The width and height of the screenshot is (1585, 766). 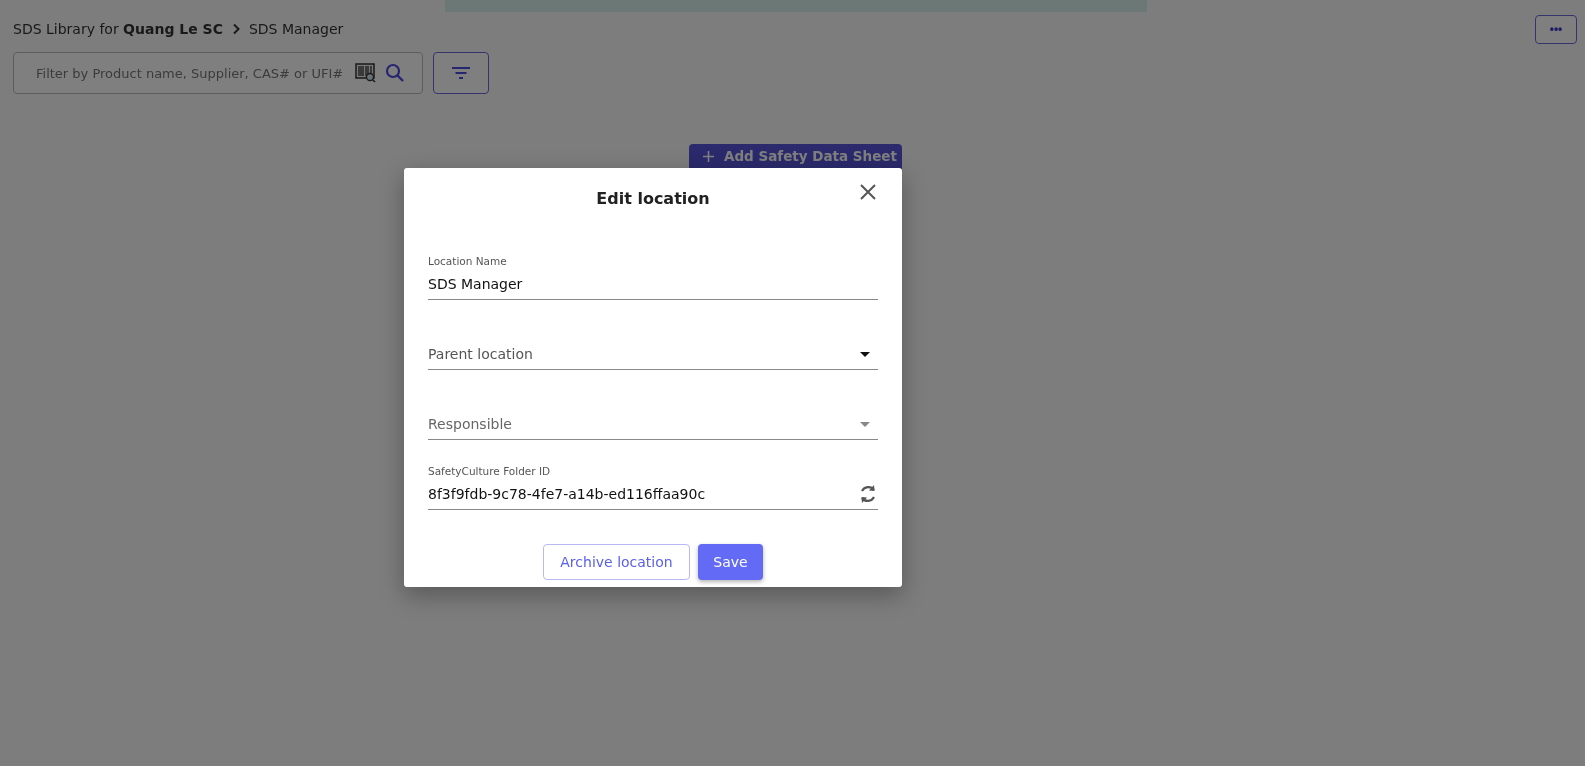 I want to click on plus-icon, so click(x=708, y=156).